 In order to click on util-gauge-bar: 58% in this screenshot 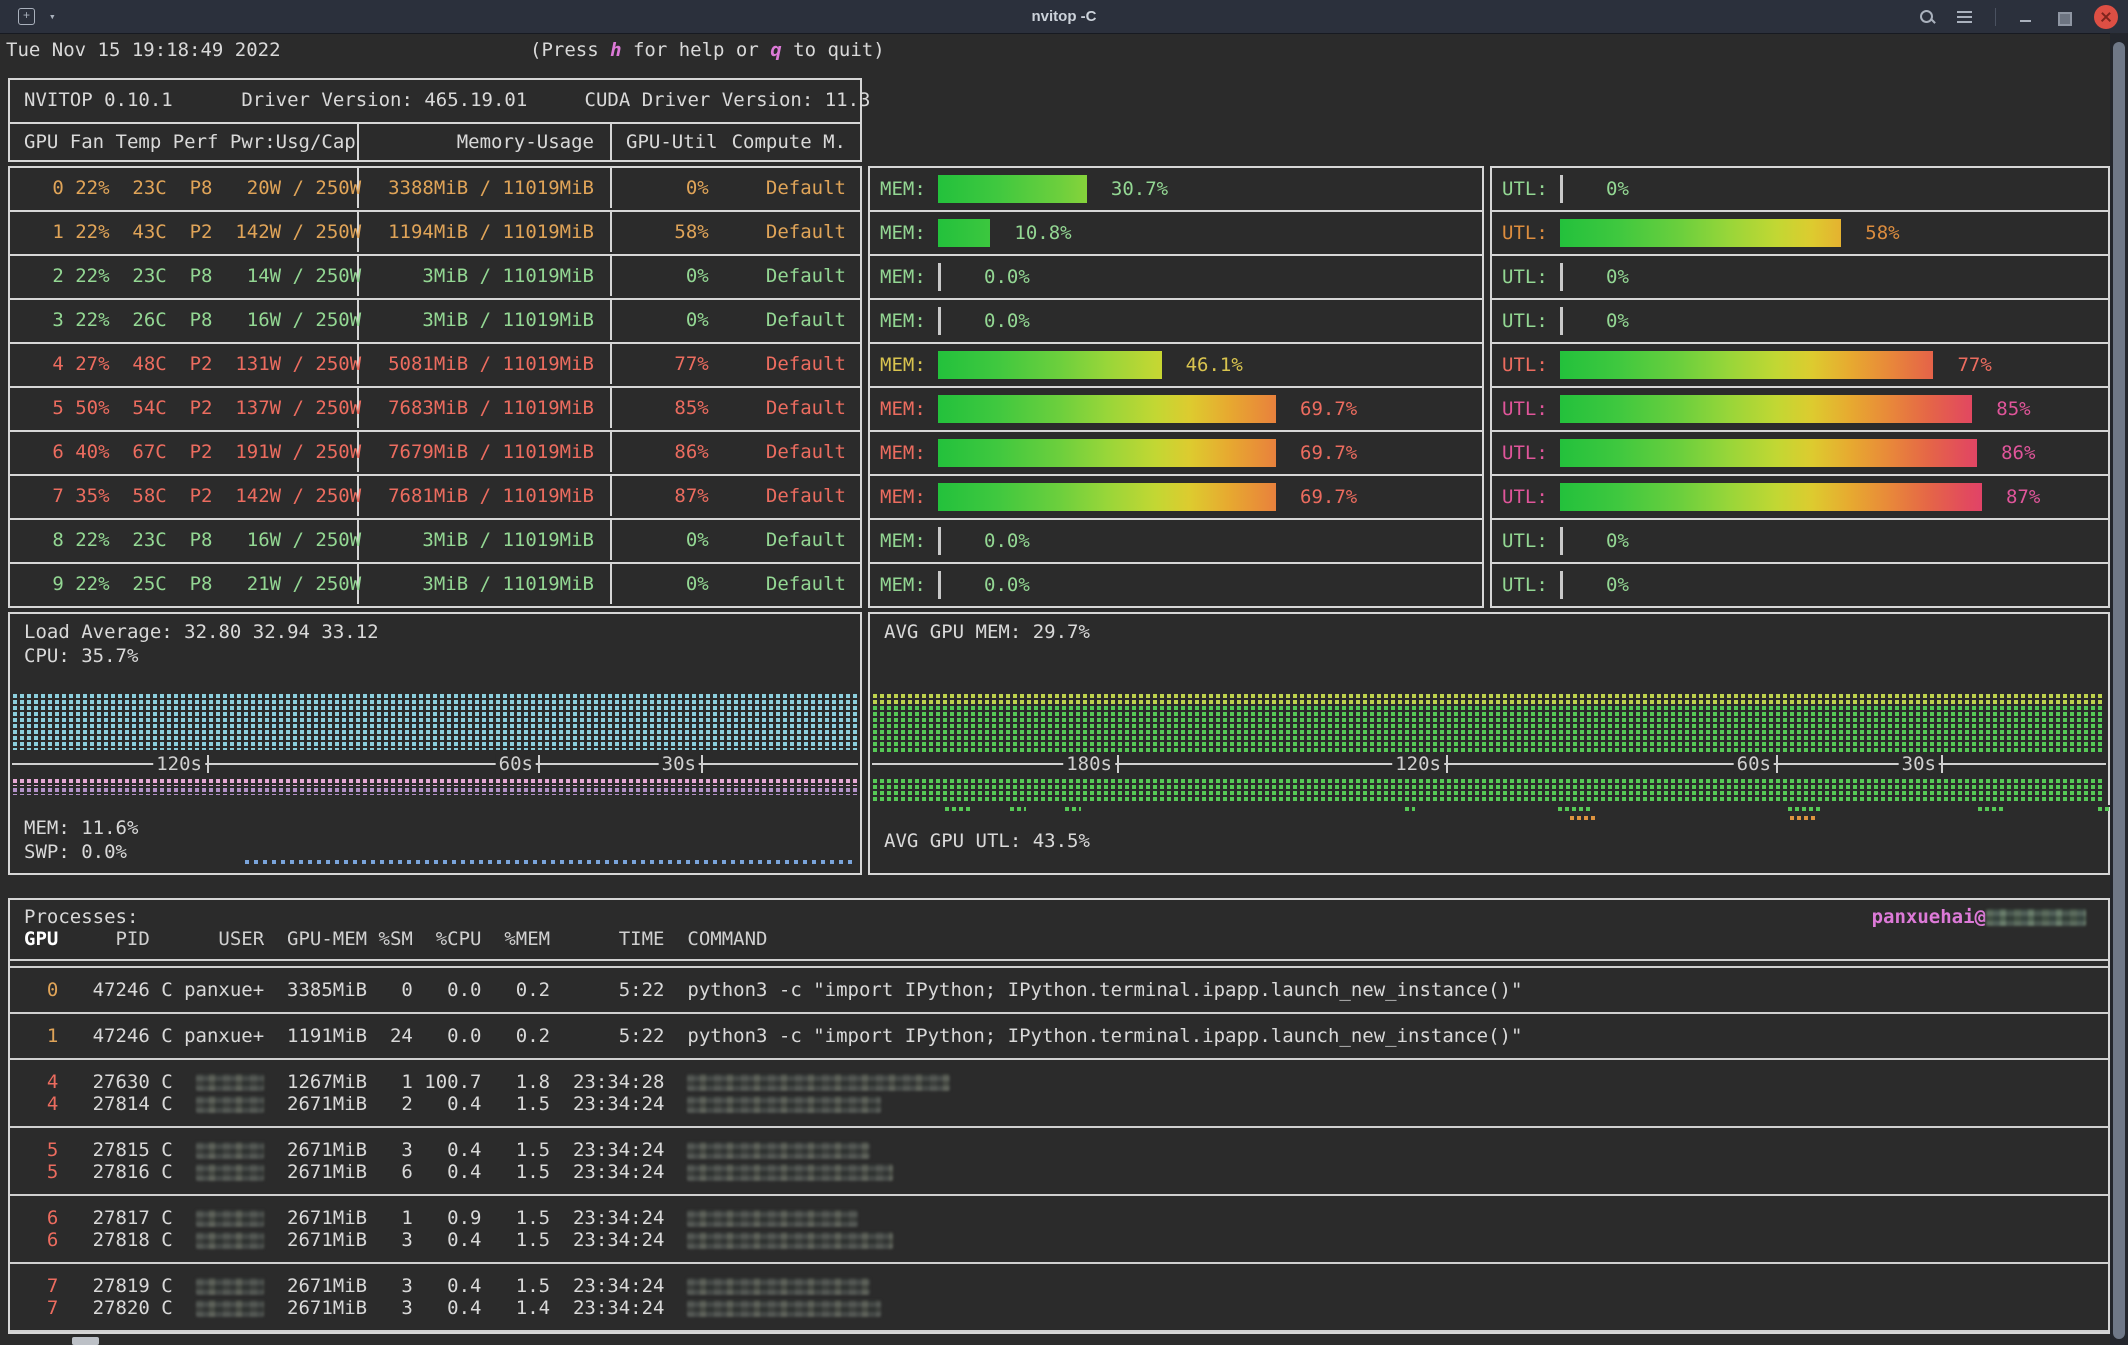, I will do `click(1802, 233)`.